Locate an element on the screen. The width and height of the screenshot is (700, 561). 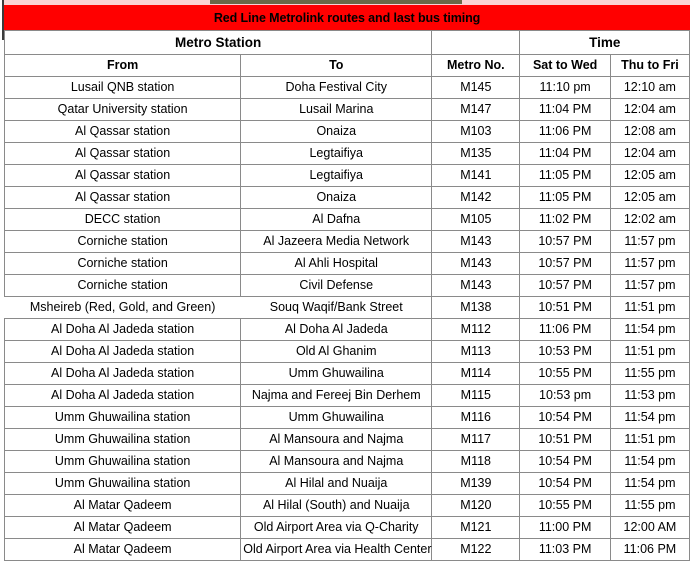
cell-sat-to-wed: 10:55 PM is located at coordinates (565, 505).